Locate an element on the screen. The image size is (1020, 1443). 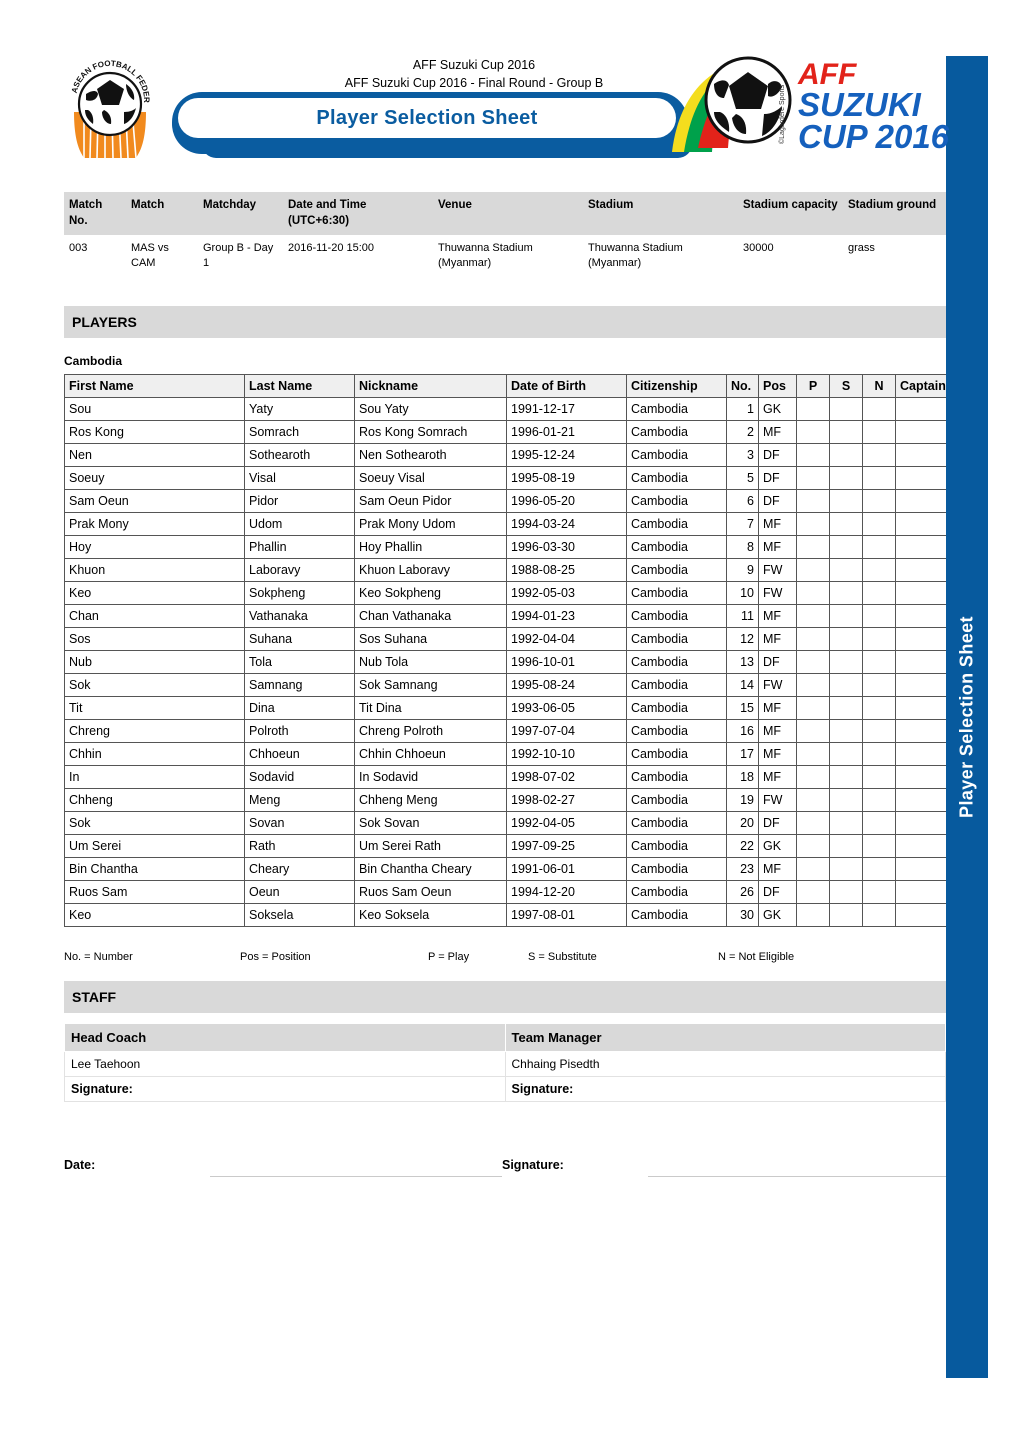
footer-signature-line is located at coordinates (797, 1176).